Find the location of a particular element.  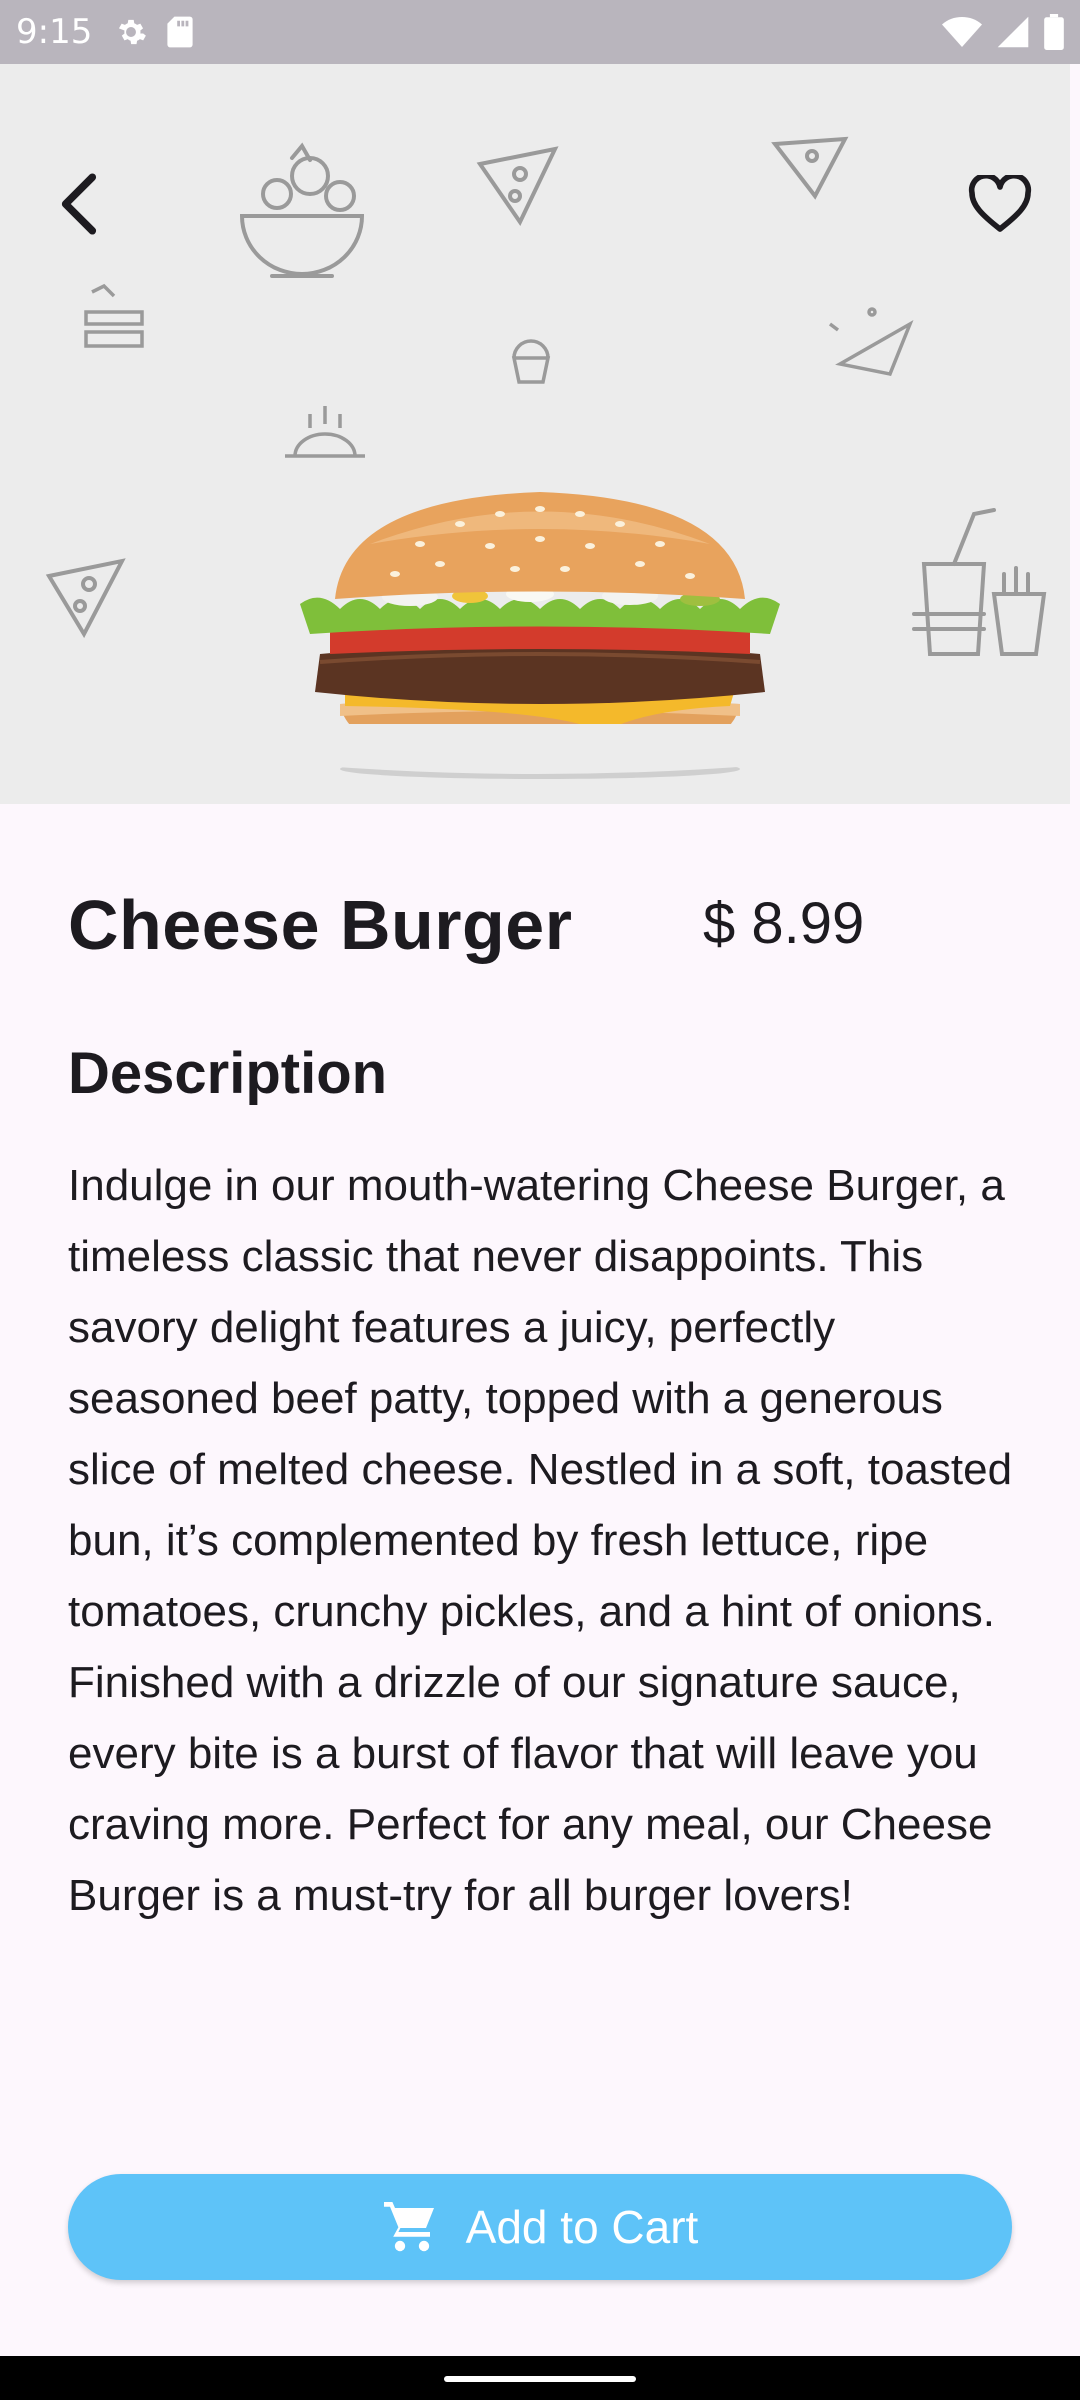

back-button is located at coordinates (80, 204).